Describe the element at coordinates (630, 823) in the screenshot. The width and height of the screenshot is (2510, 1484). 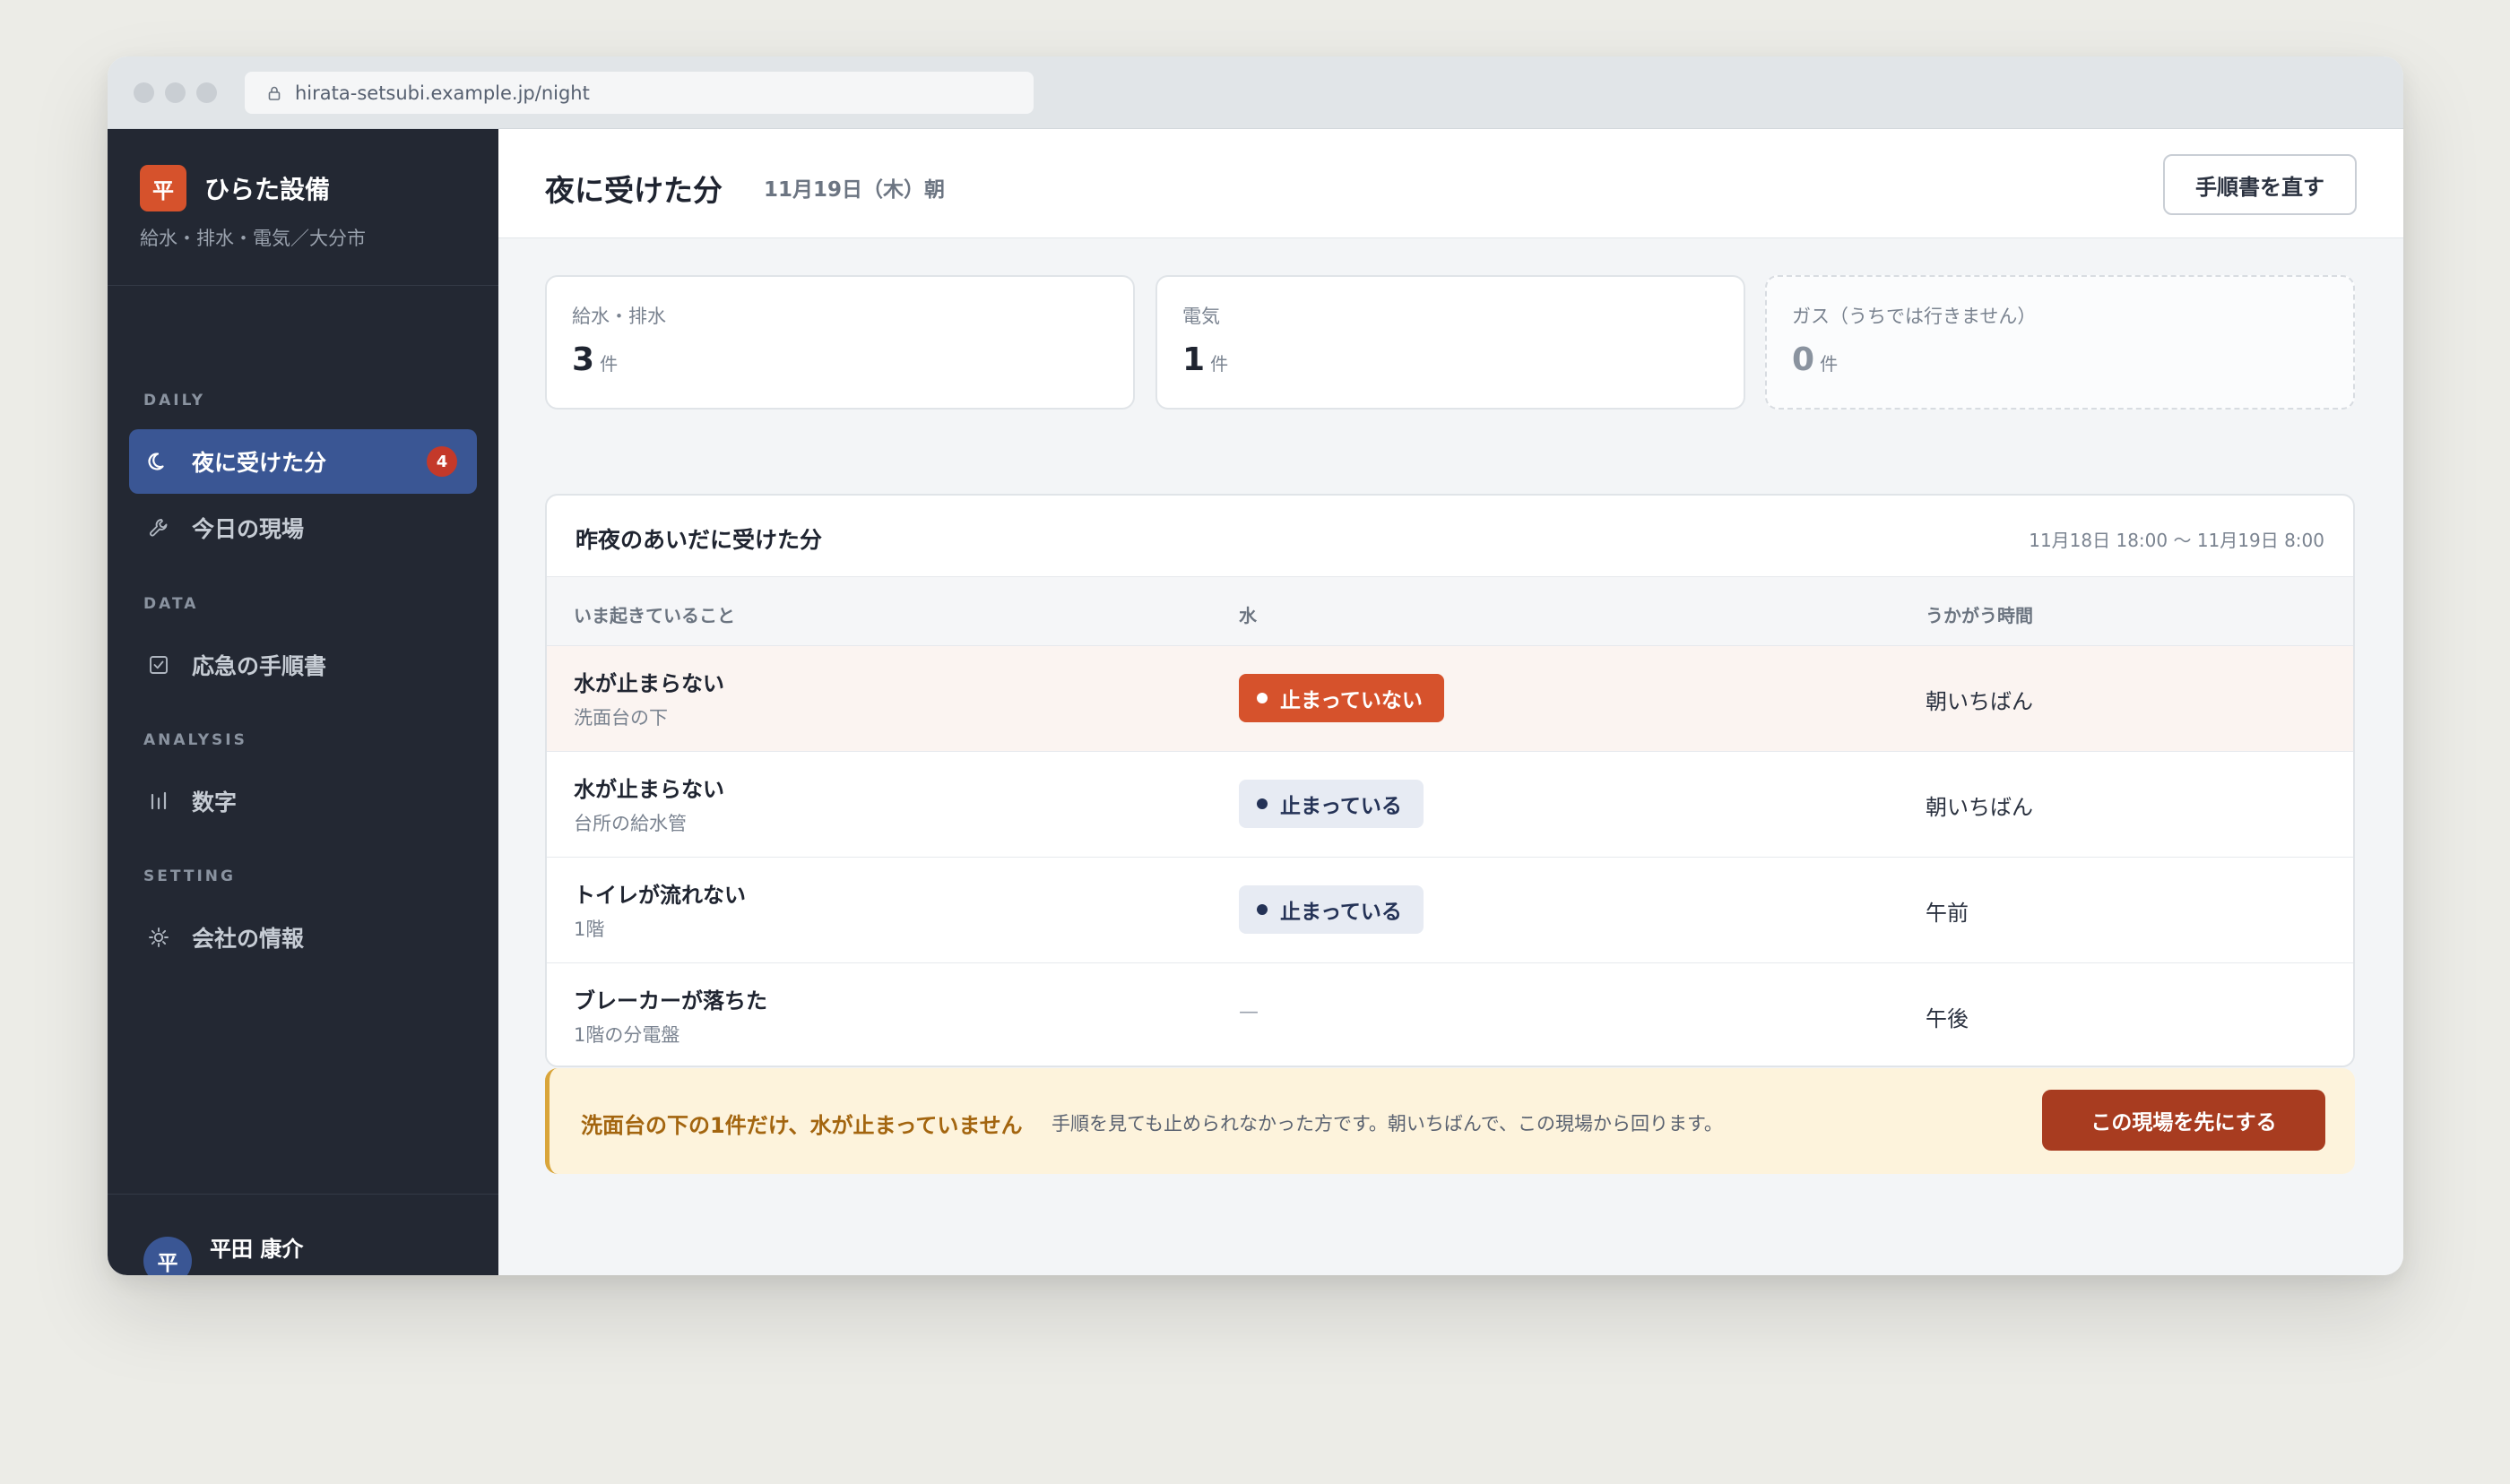
I see `issue-location: 台所の給水管` at that location.